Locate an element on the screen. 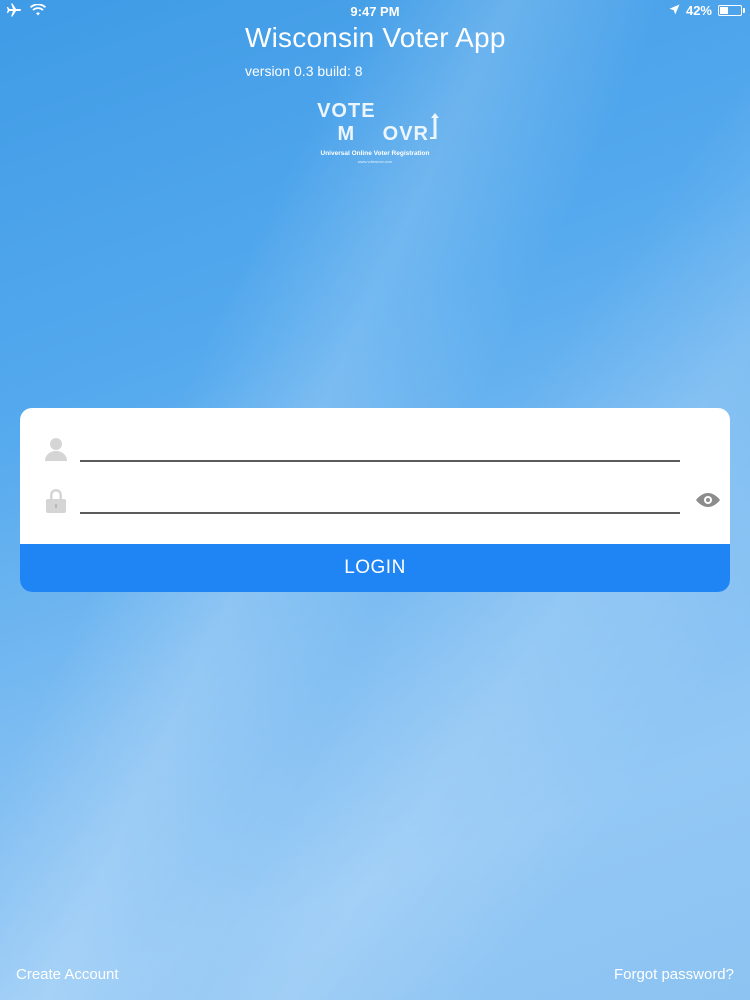 This screenshot has width=750, height=1000. app-version: version 0.3 build: 8 is located at coordinates (304, 71).